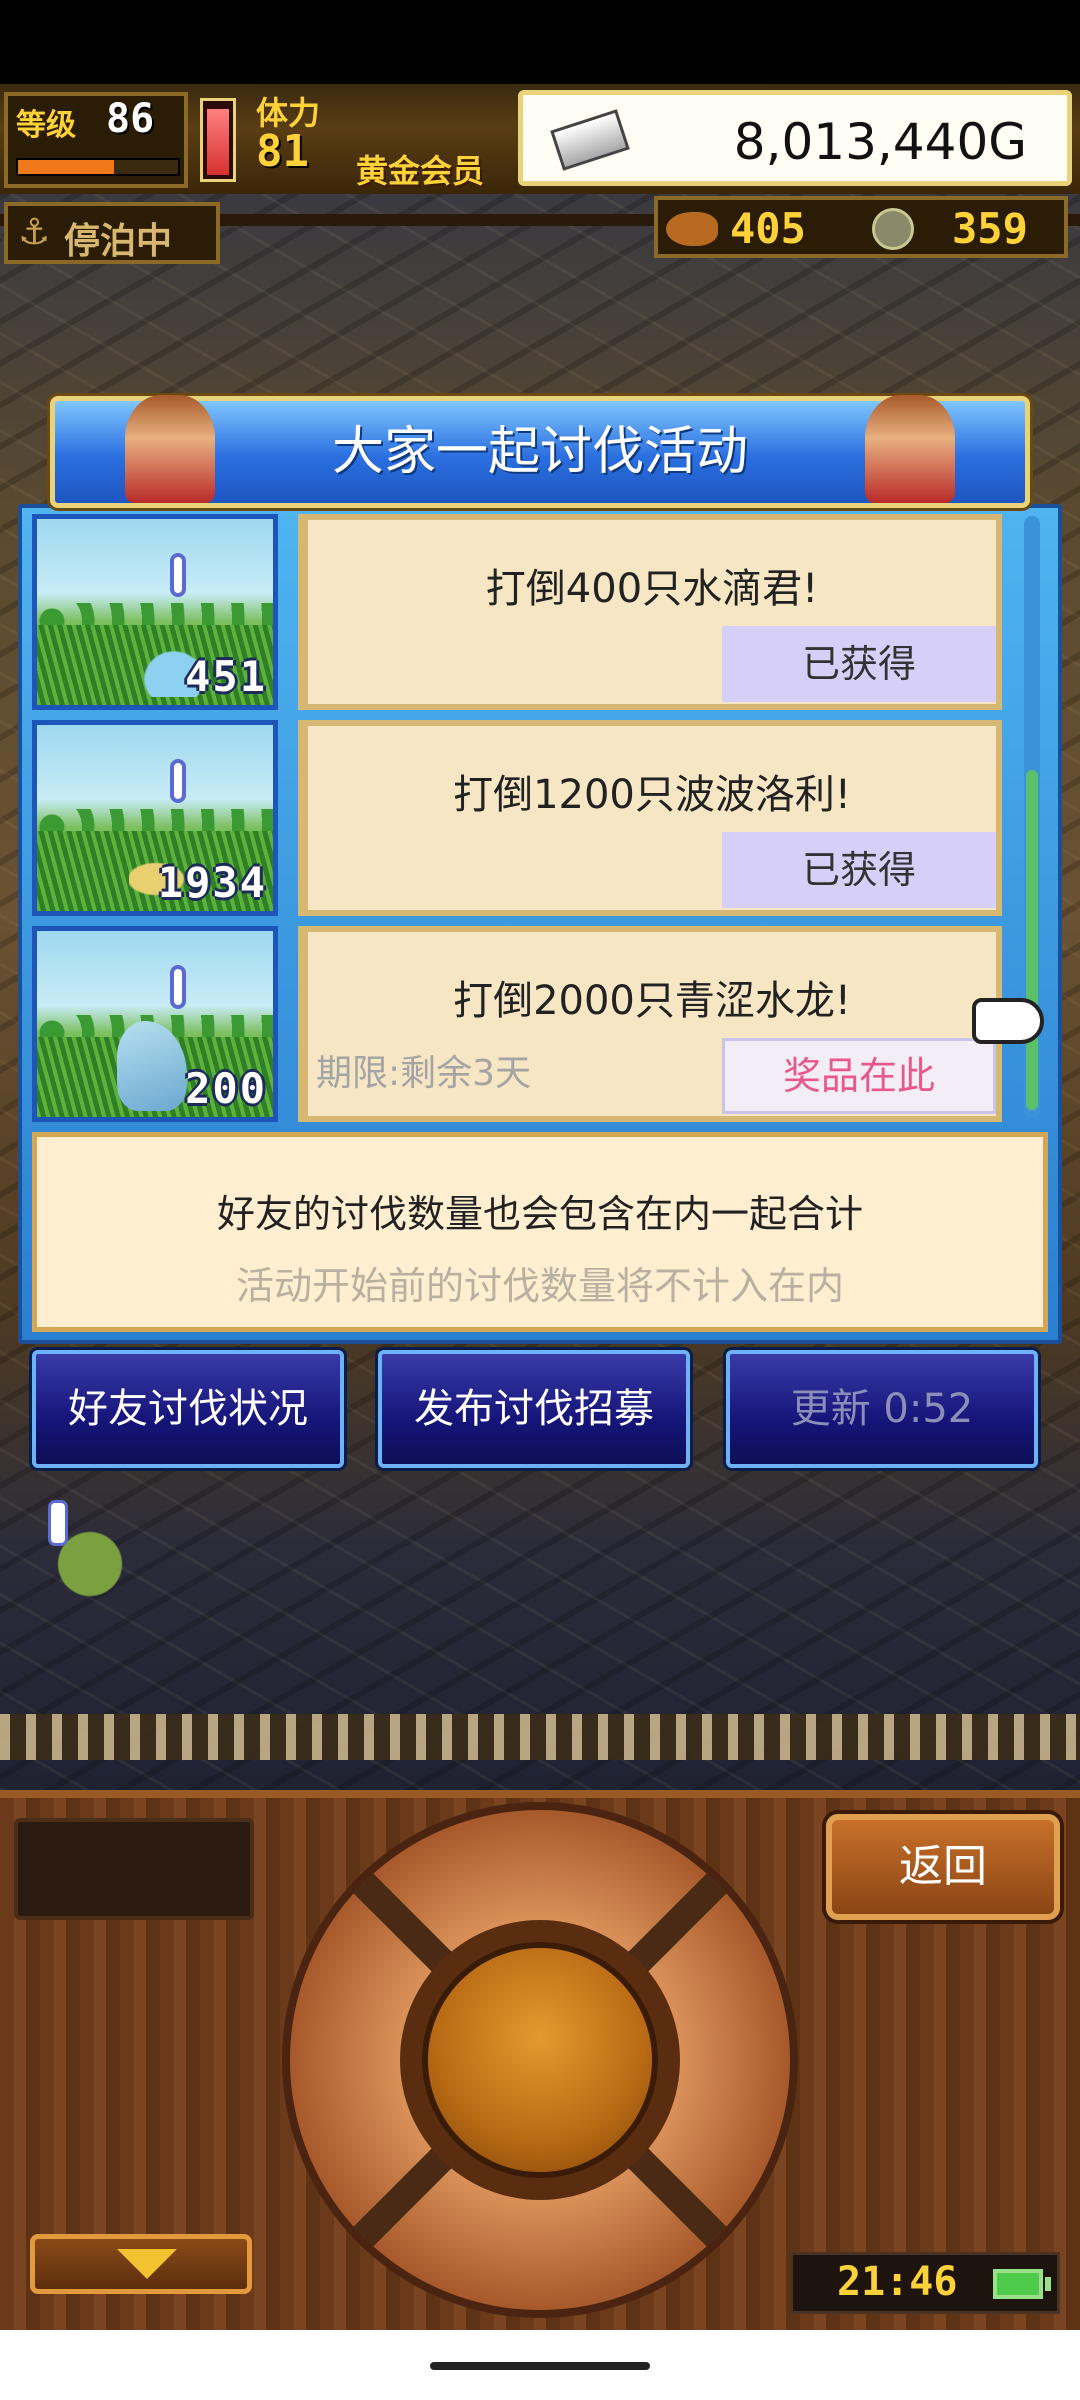  I want to click on level-value: 86, so click(130, 119).